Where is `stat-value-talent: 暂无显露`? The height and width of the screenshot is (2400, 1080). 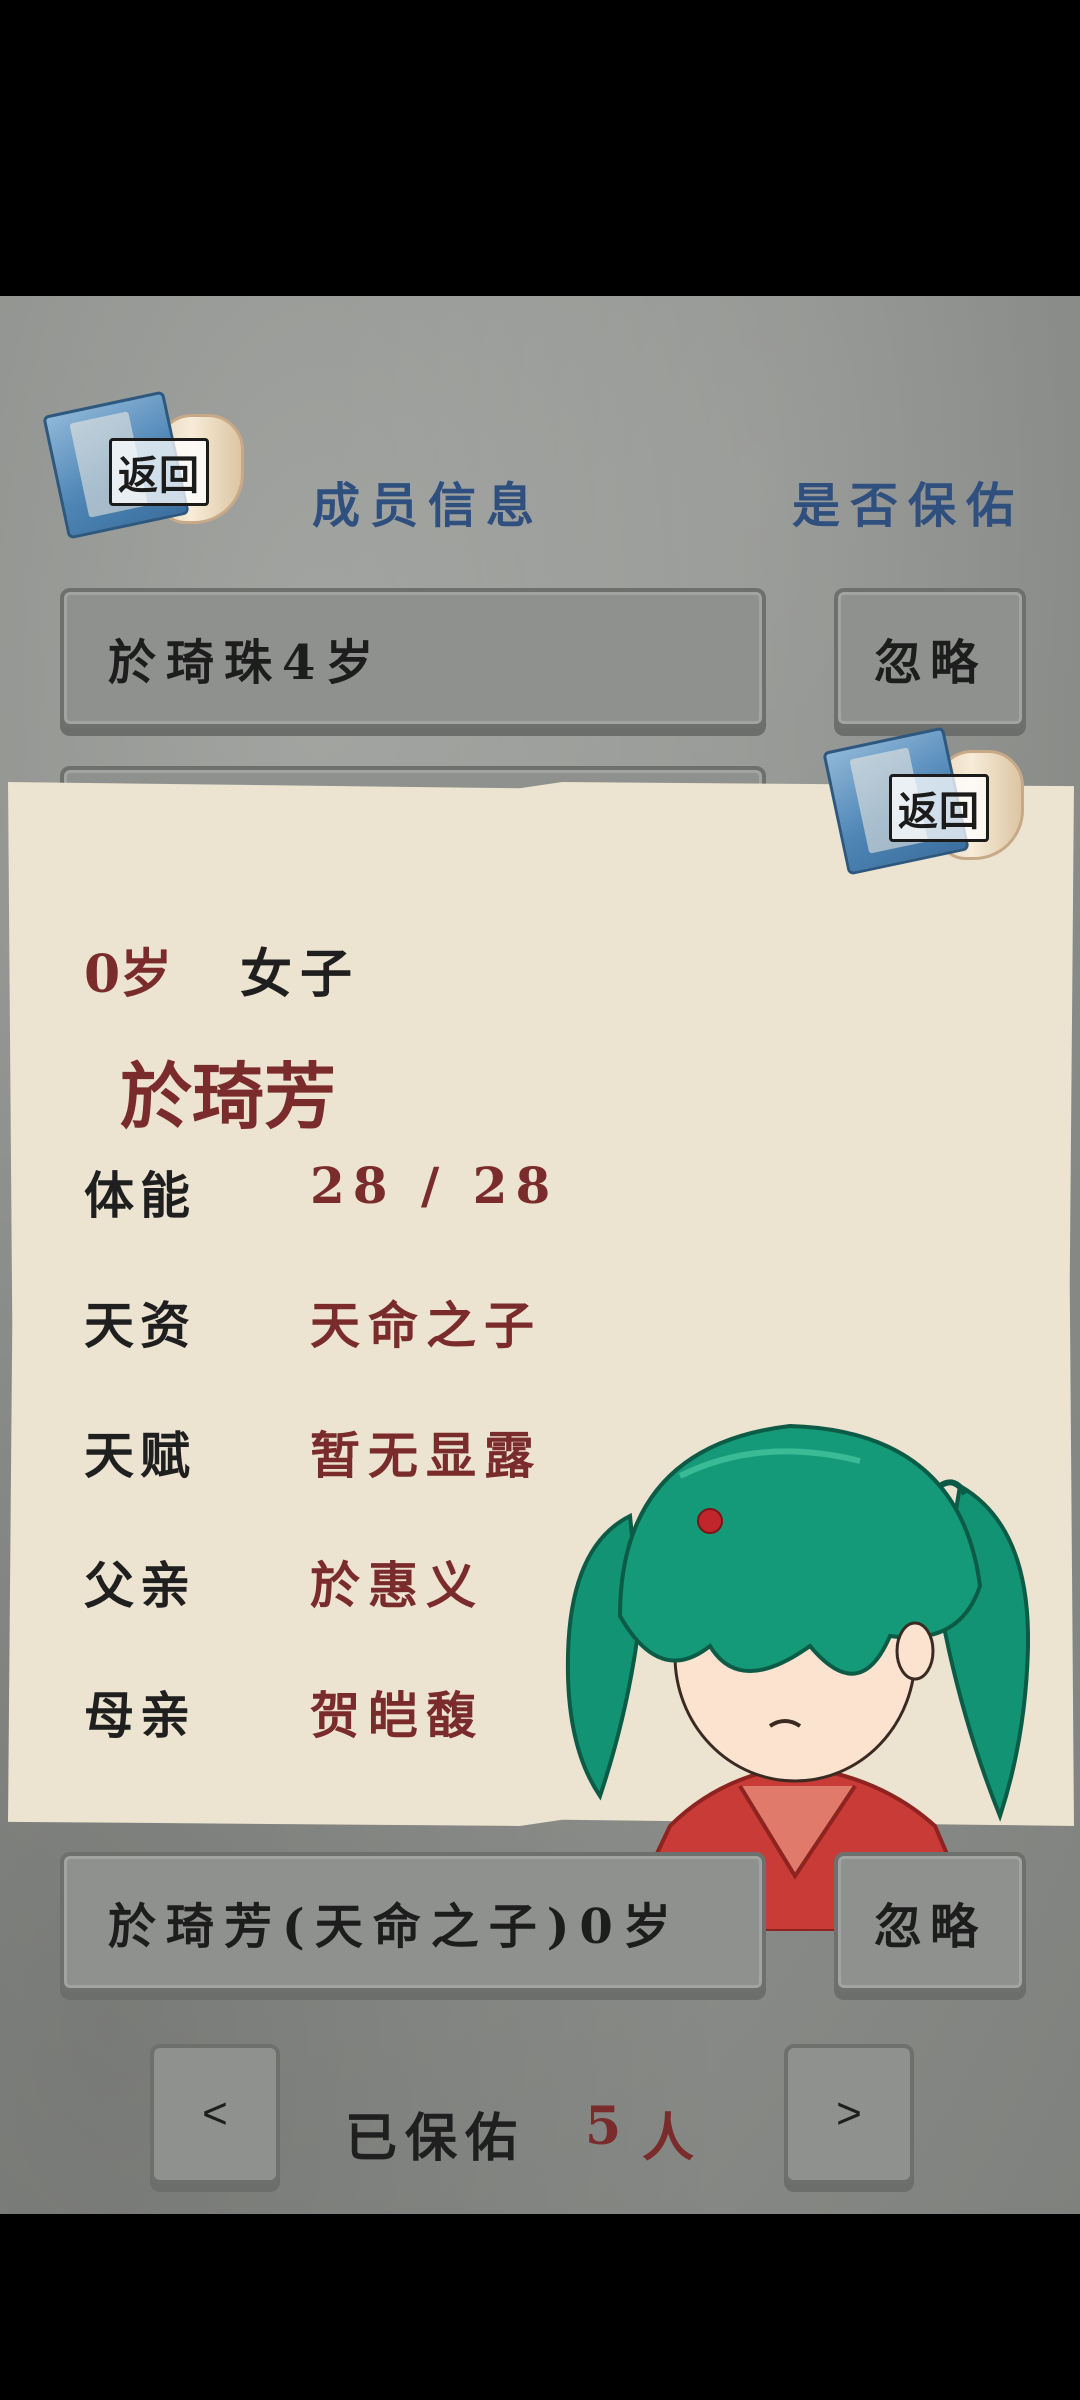
stat-value-talent: 暂无显露 is located at coordinates (426, 1455).